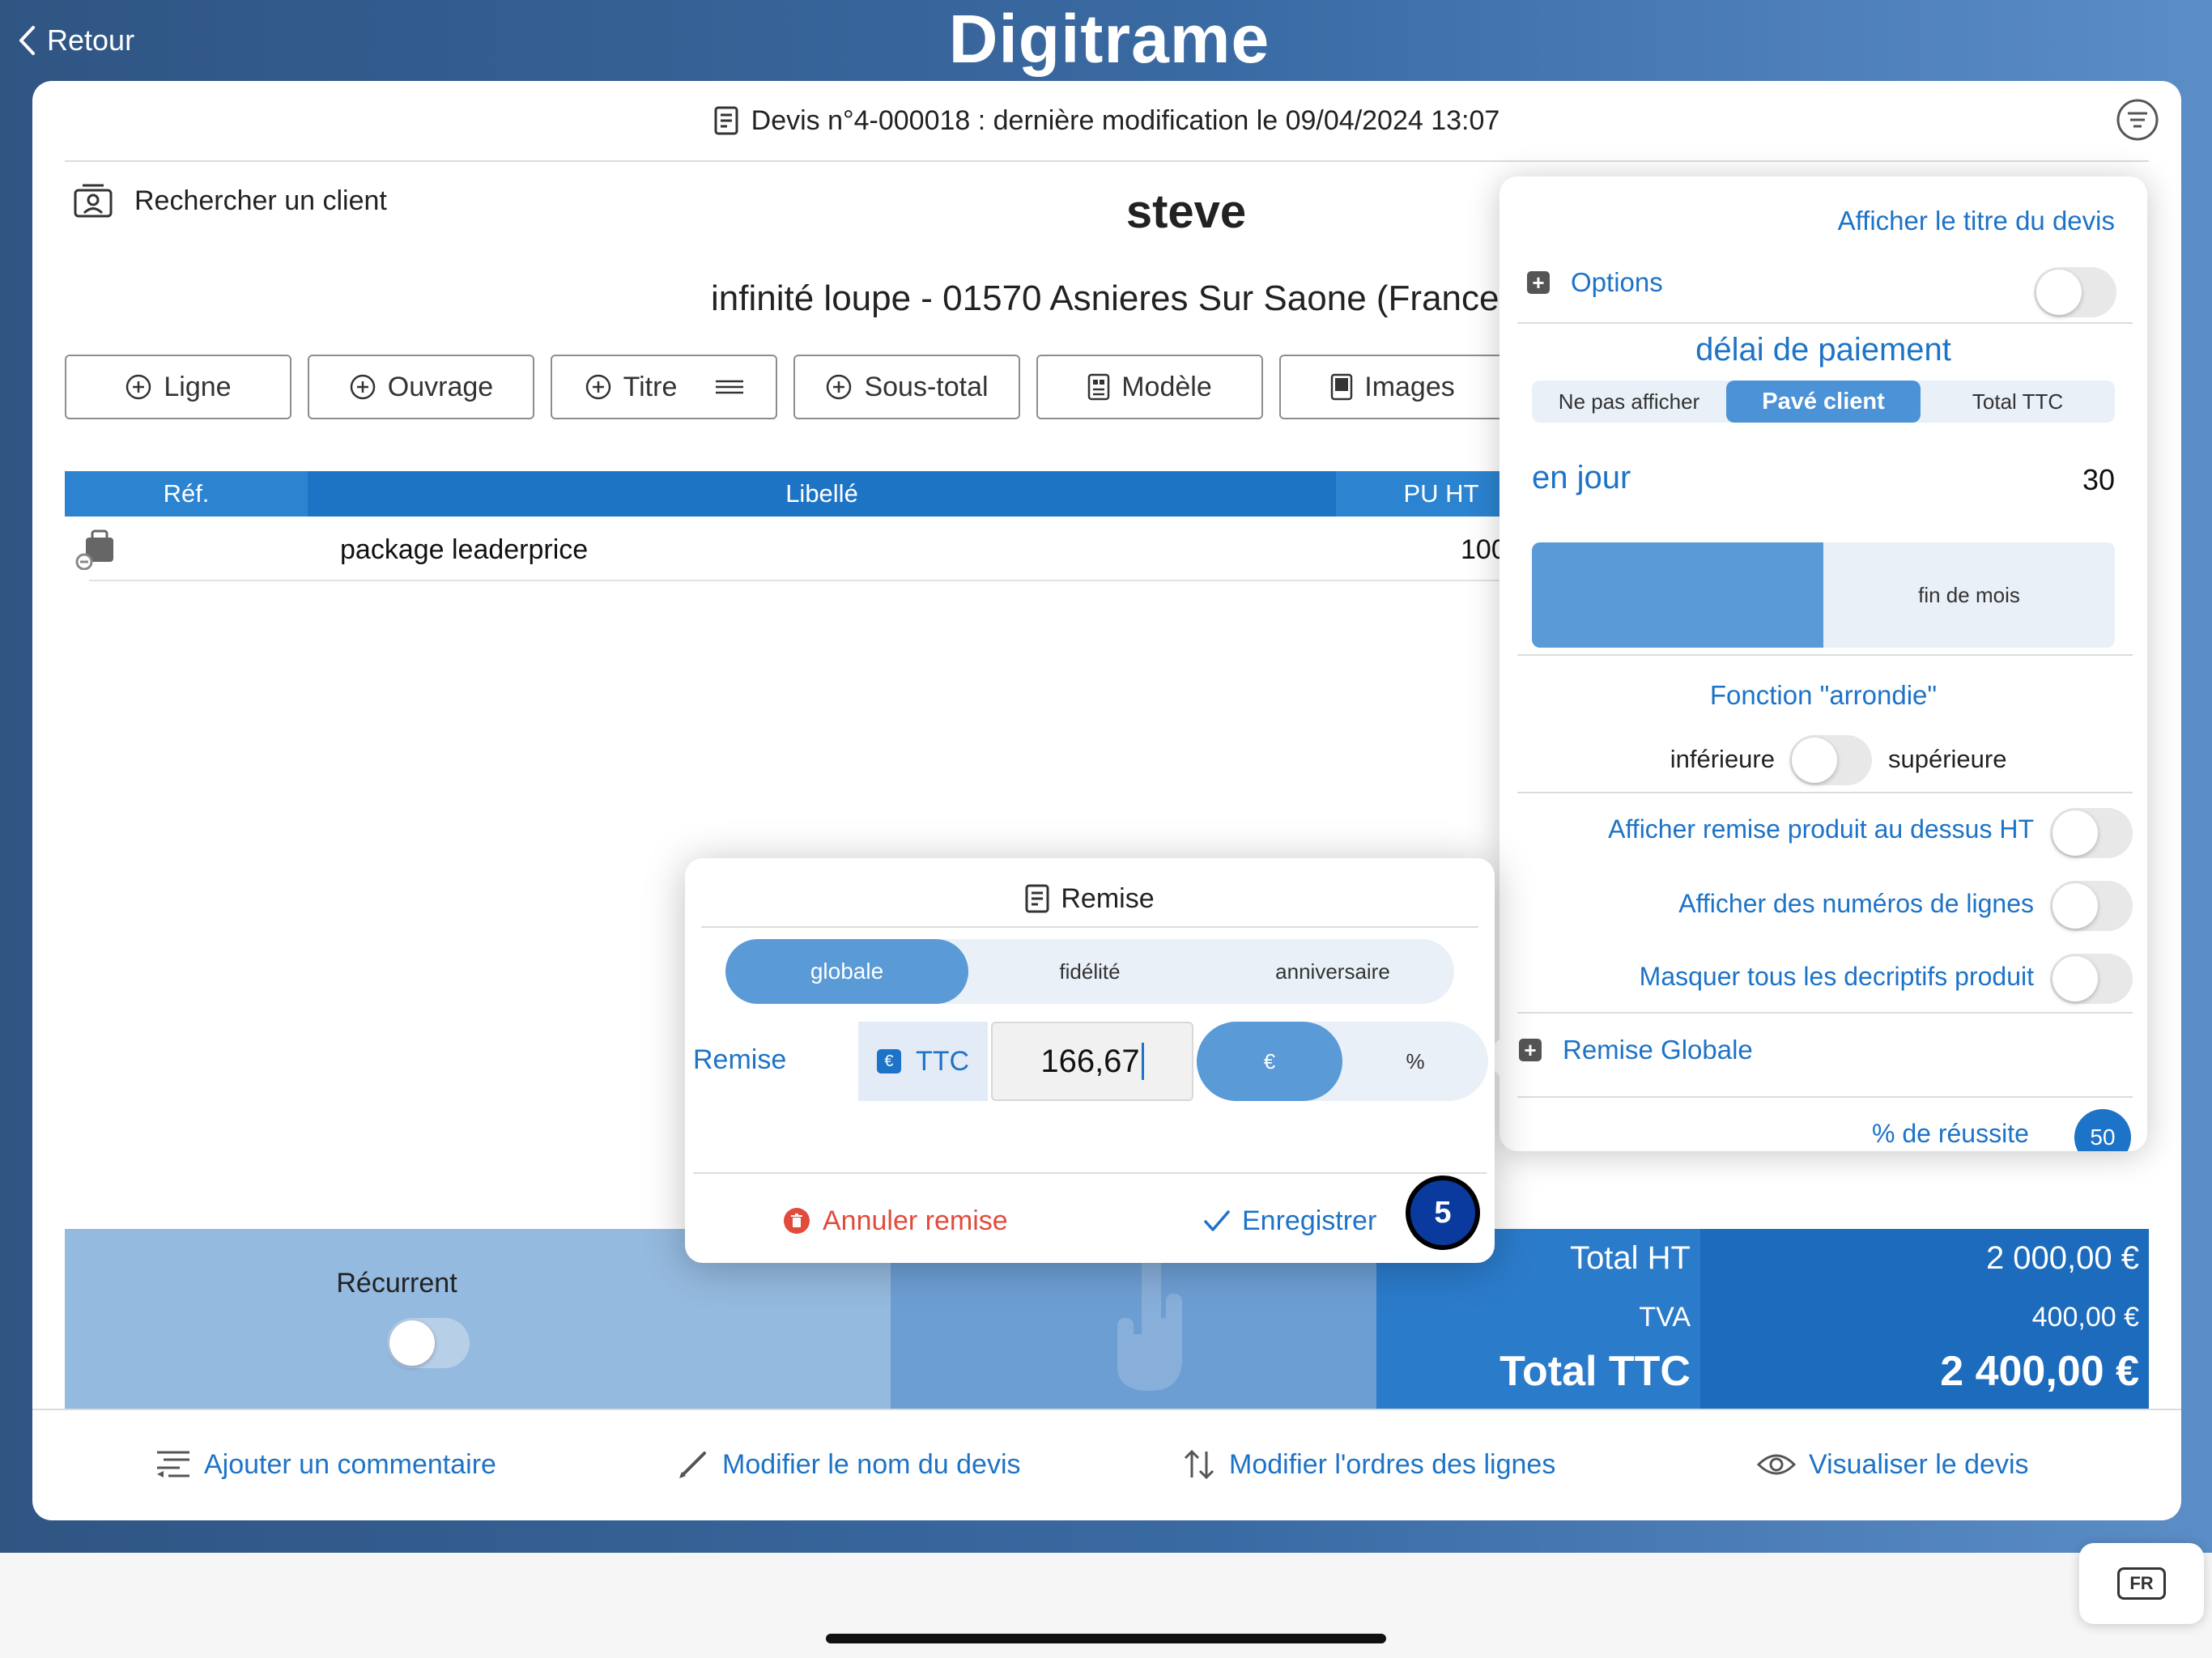 This screenshot has height=1658, width=2212. Describe the element at coordinates (1629, 401) in the screenshot. I see `payment-mode-hide: Ne pas afficher` at that location.